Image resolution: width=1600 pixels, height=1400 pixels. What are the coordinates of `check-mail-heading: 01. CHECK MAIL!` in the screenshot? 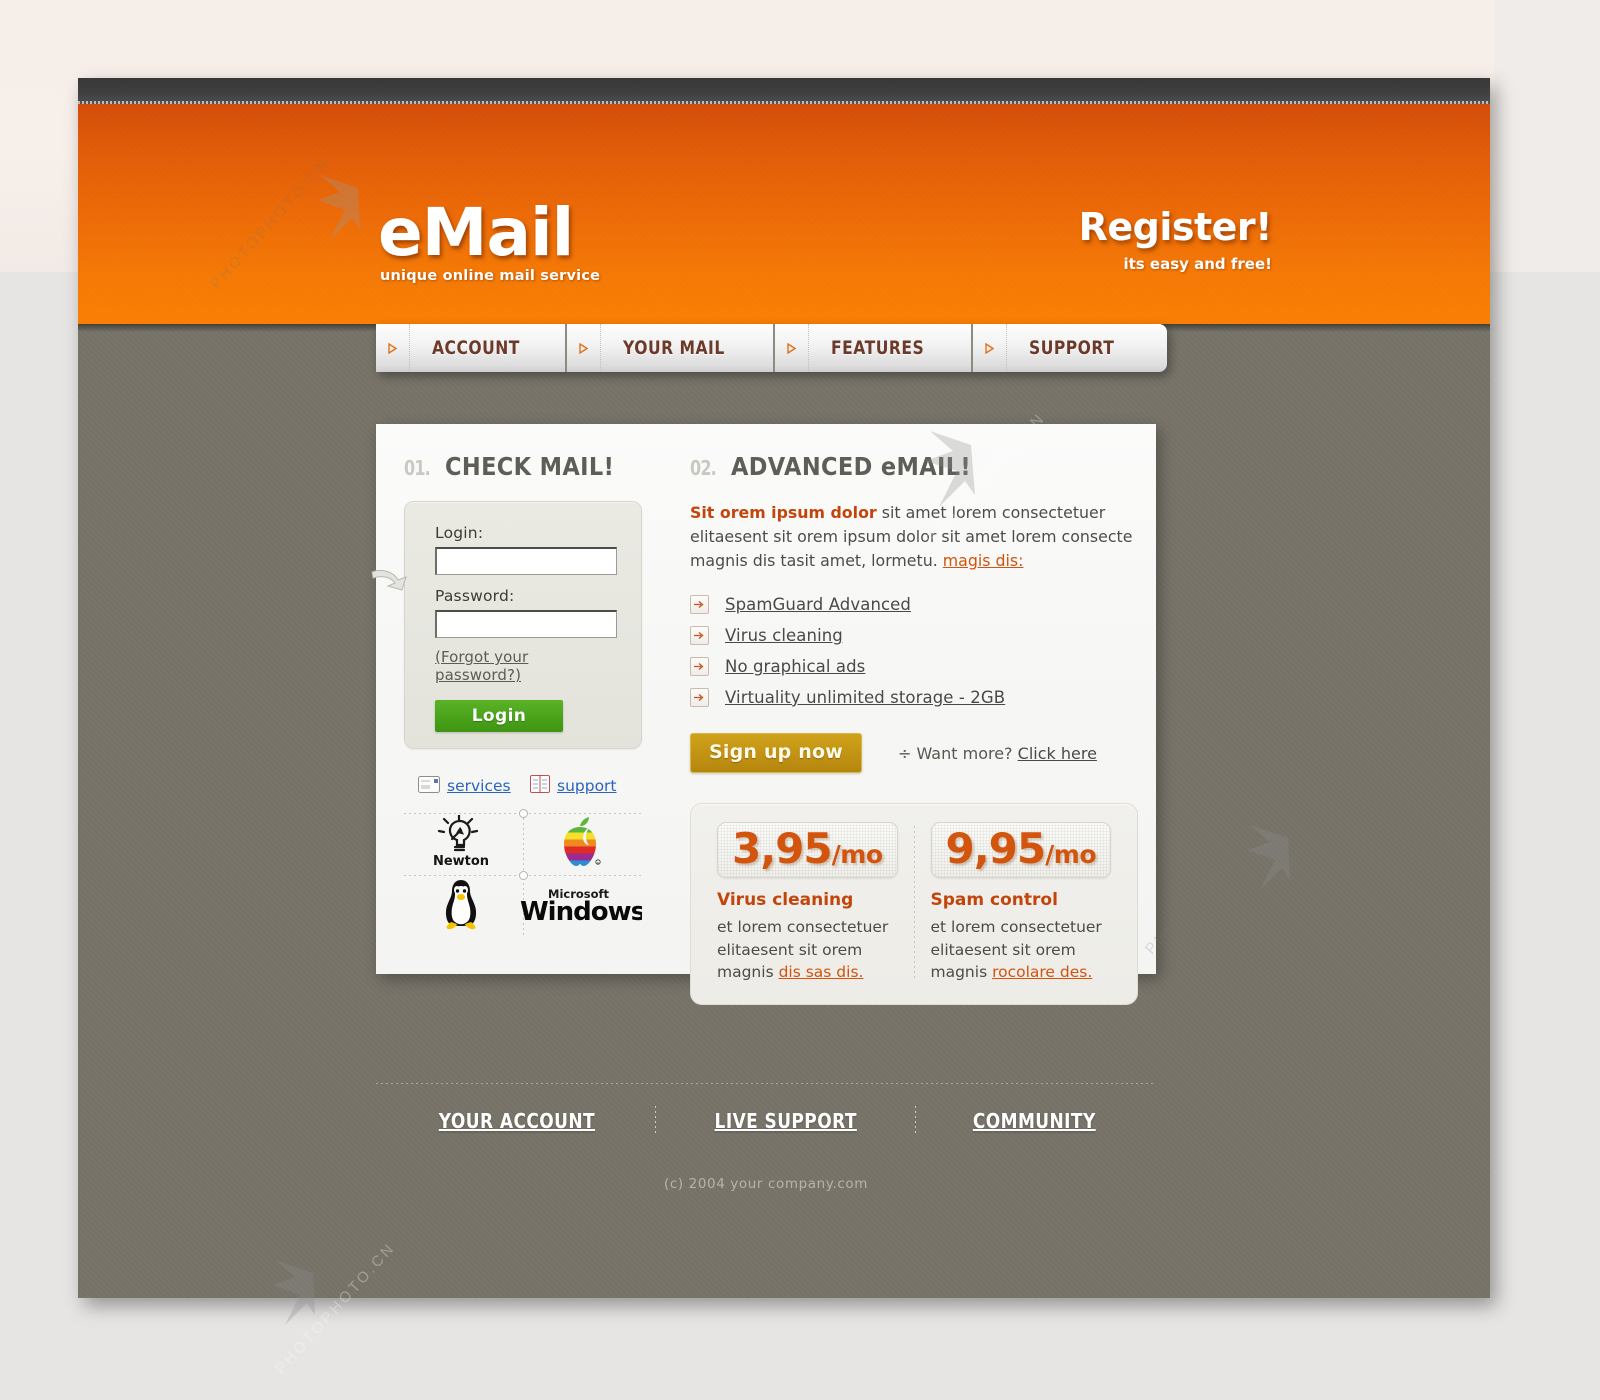 It's located at (523, 466).